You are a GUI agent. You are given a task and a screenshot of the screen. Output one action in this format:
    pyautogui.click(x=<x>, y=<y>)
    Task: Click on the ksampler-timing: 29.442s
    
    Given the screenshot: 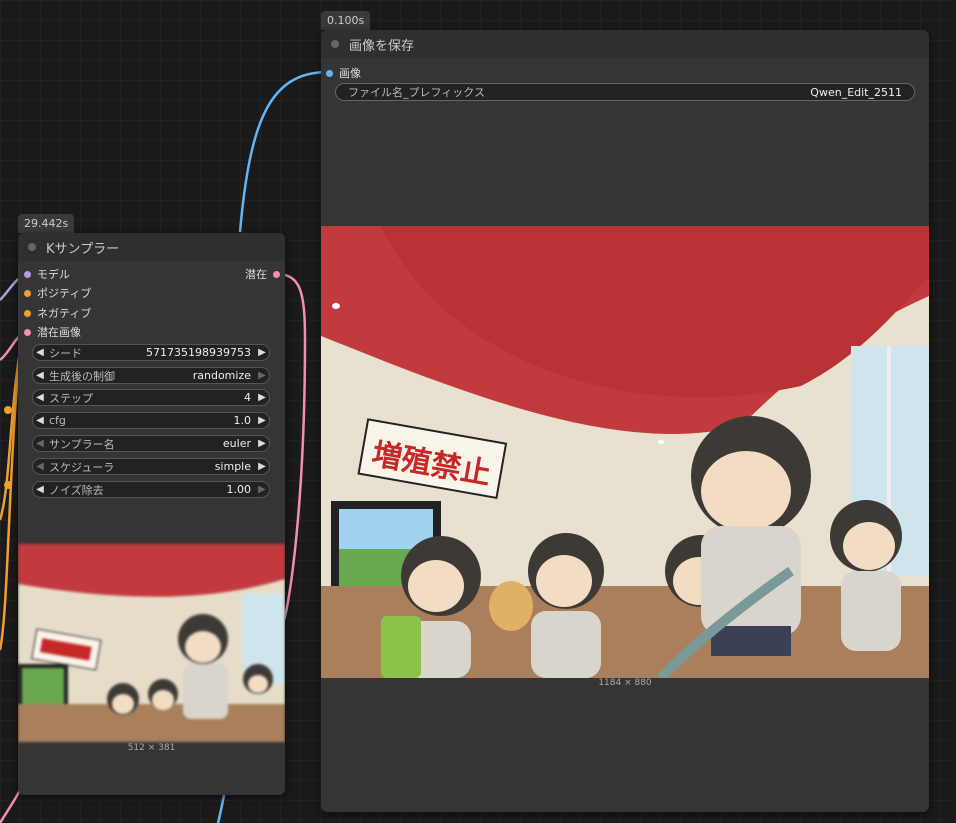 What is the action you would take?
    pyautogui.click(x=46, y=223)
    